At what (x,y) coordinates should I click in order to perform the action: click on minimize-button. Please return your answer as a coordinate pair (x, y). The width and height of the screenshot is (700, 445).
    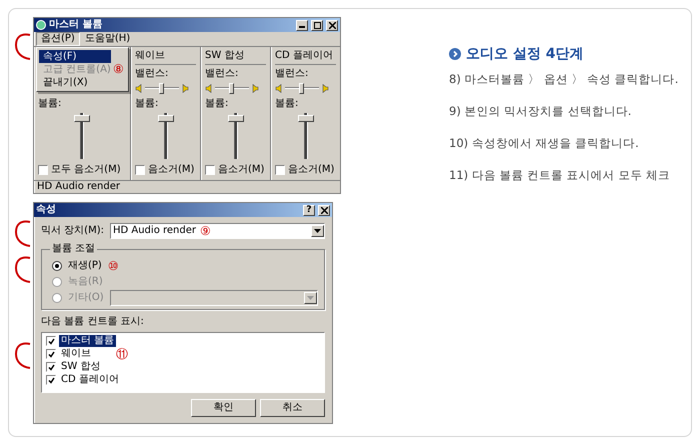
    Looking at the image, I should click on (302, 25).